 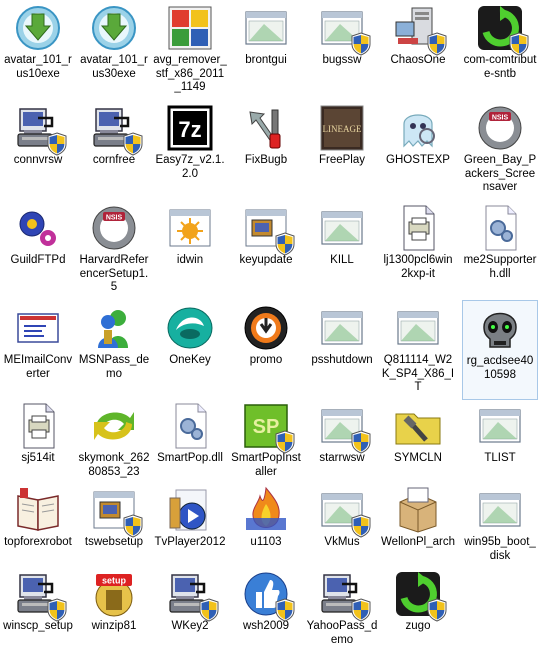 What do you see at coordinates (268, 230) in the screenshot?
I see `installer-window-icon` at bounding box center [268, 230].